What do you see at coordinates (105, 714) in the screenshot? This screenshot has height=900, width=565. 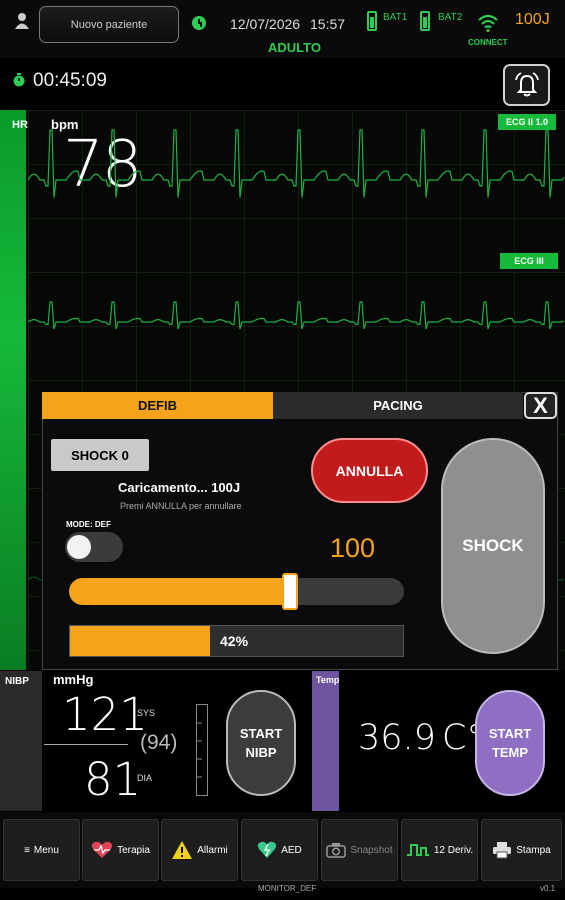 I see `systolic-value: 121` at bounding box center [105, 714].